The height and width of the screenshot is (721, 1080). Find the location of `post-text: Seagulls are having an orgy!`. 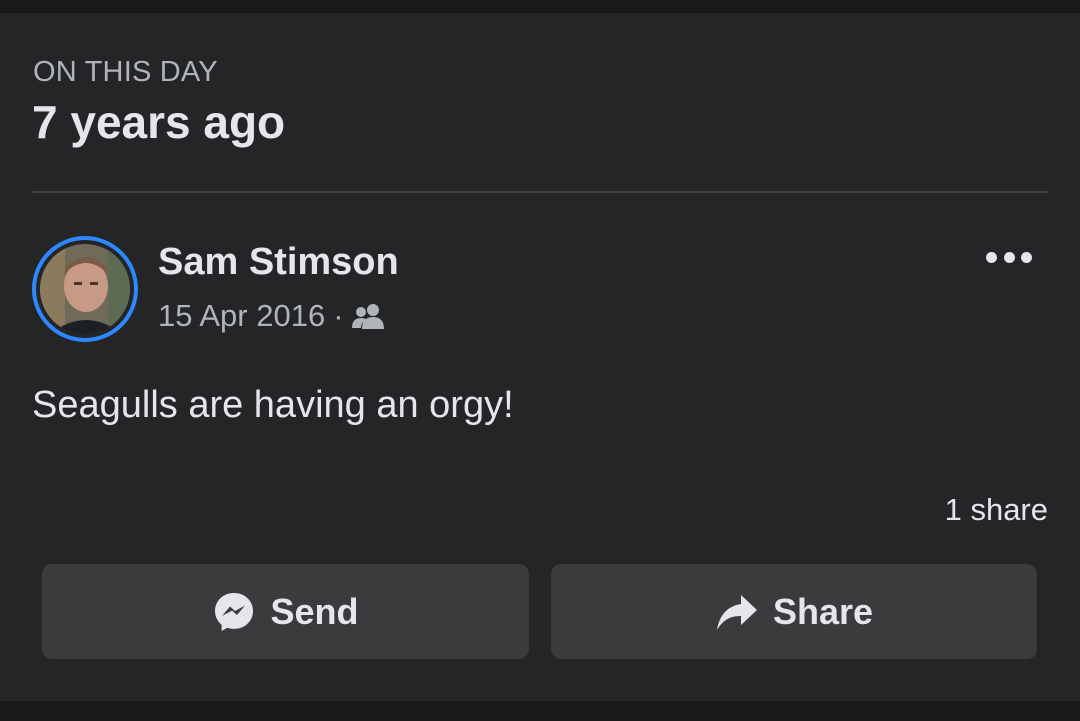

post-text: Seagulls are having an orgy! is located at coordinates (273, 405).